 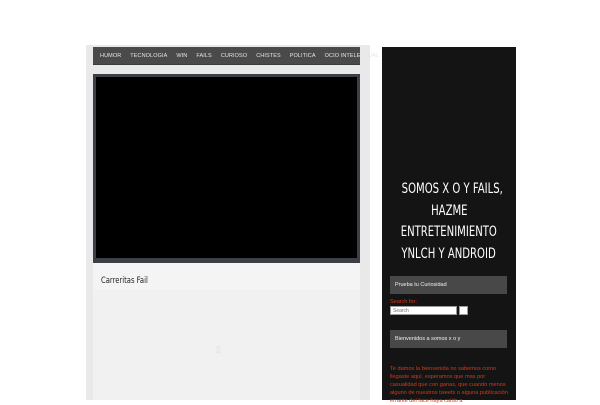 I want to click on tagline-line-3: ENTRETENIMIENTO, so click(x=449, y=232).